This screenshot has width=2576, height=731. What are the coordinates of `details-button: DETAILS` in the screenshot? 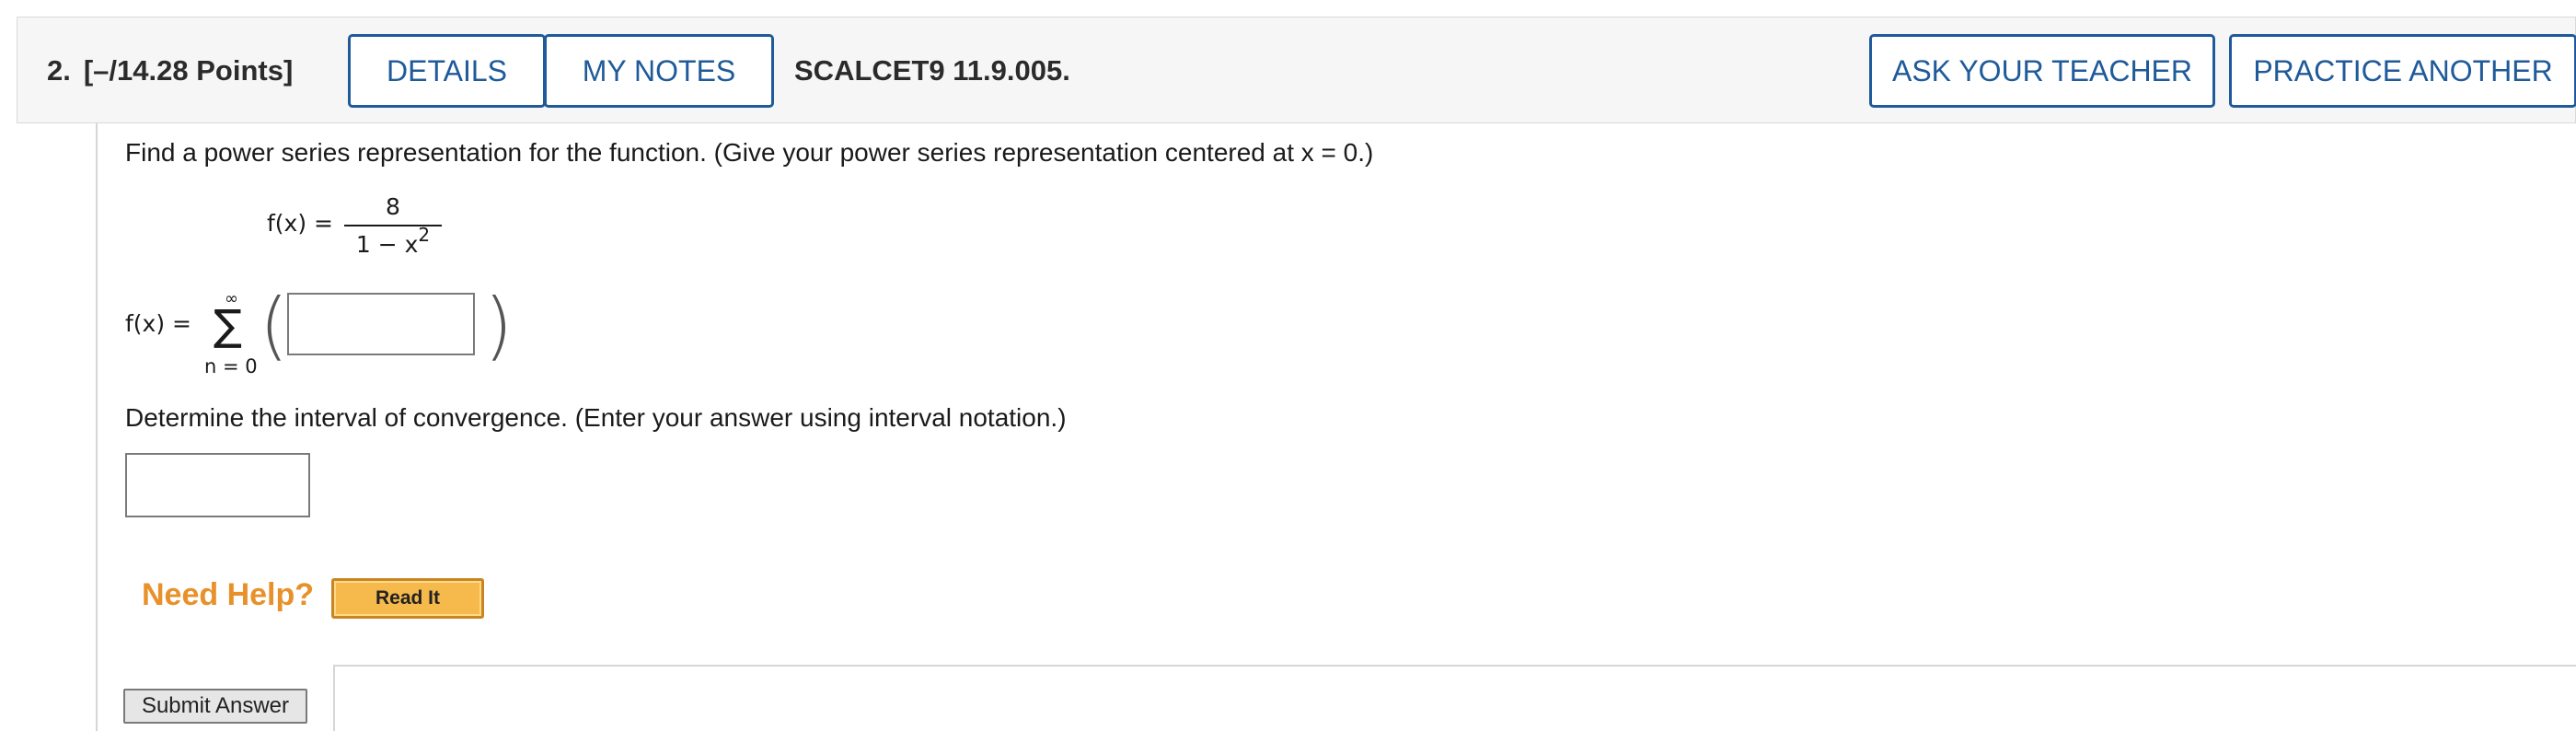 It's located at (447, 71).